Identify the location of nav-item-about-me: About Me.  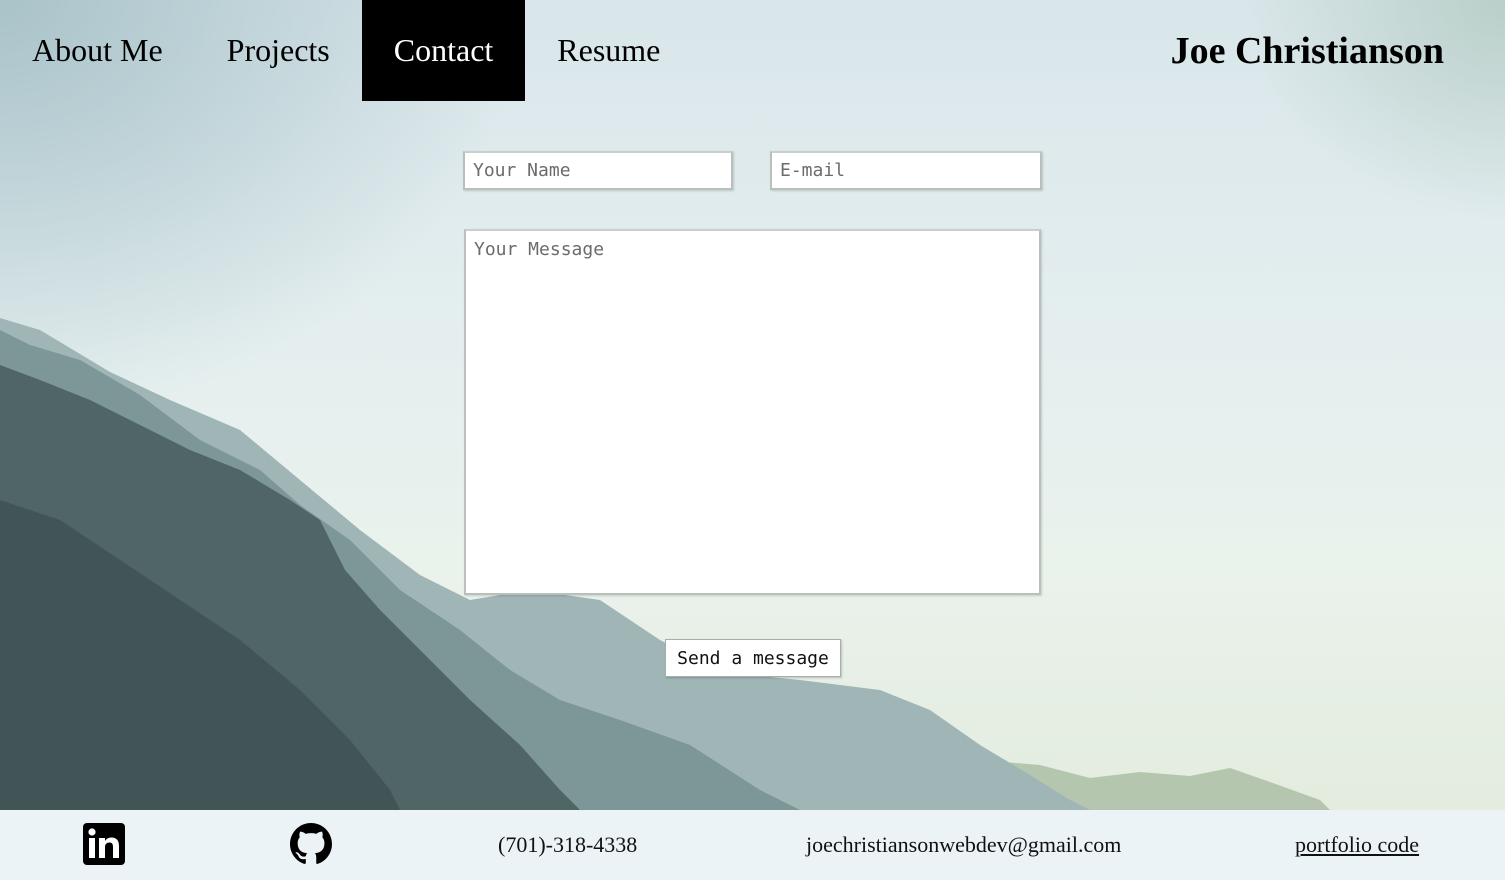
(97, 50).